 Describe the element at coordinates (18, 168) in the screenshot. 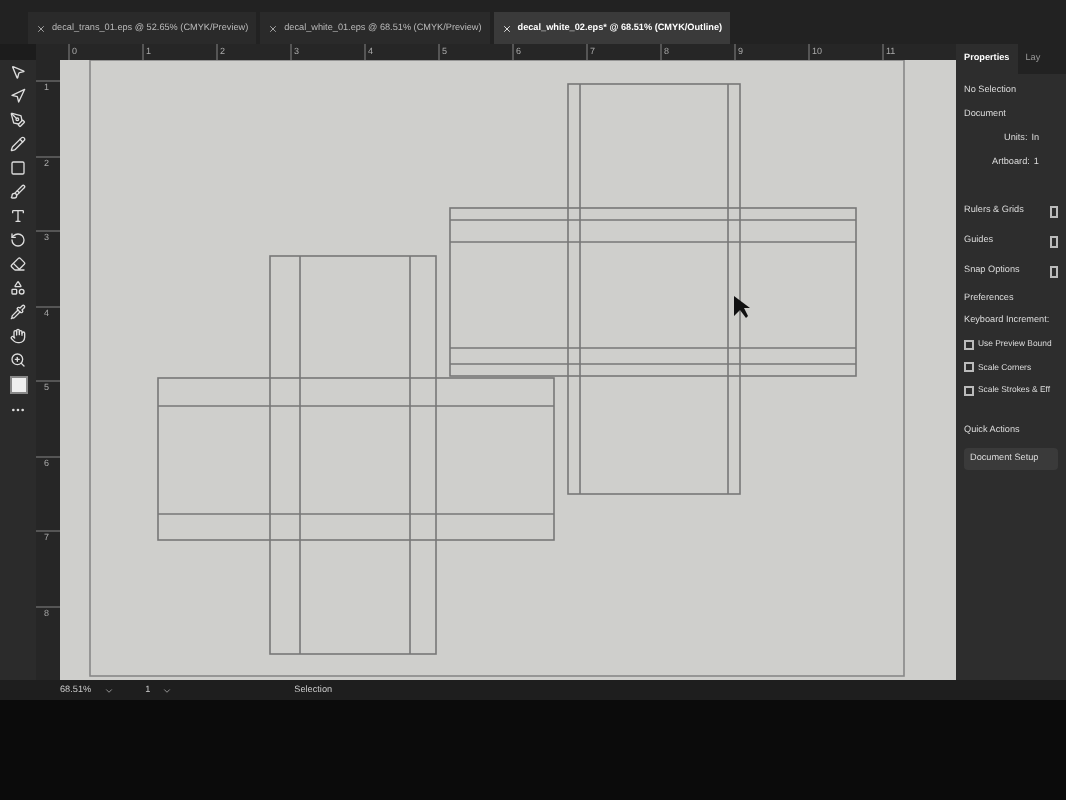

I see `rectangle-icon` at that location.